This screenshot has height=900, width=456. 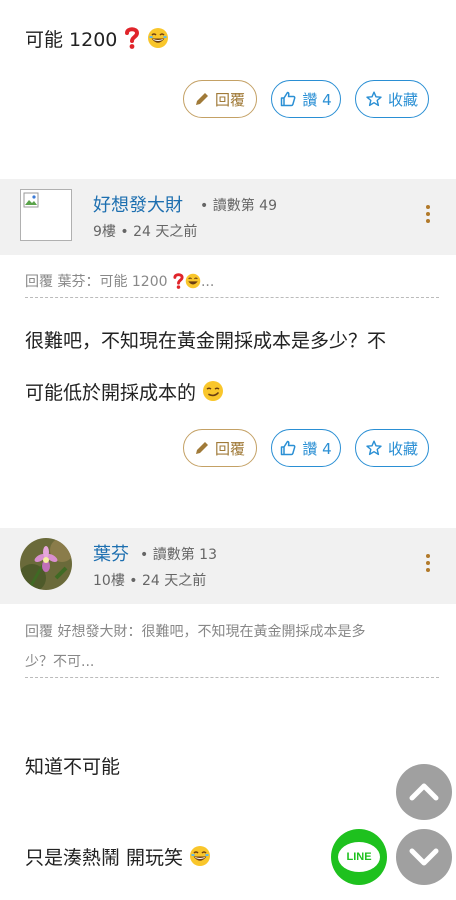 What do you see at coordinates (195, 632) in the screenshot?
I see `quote-text: 回覆 好想發大財：很難吧，不知現在黃金開採成本是多` at bounding box center [195, 632].